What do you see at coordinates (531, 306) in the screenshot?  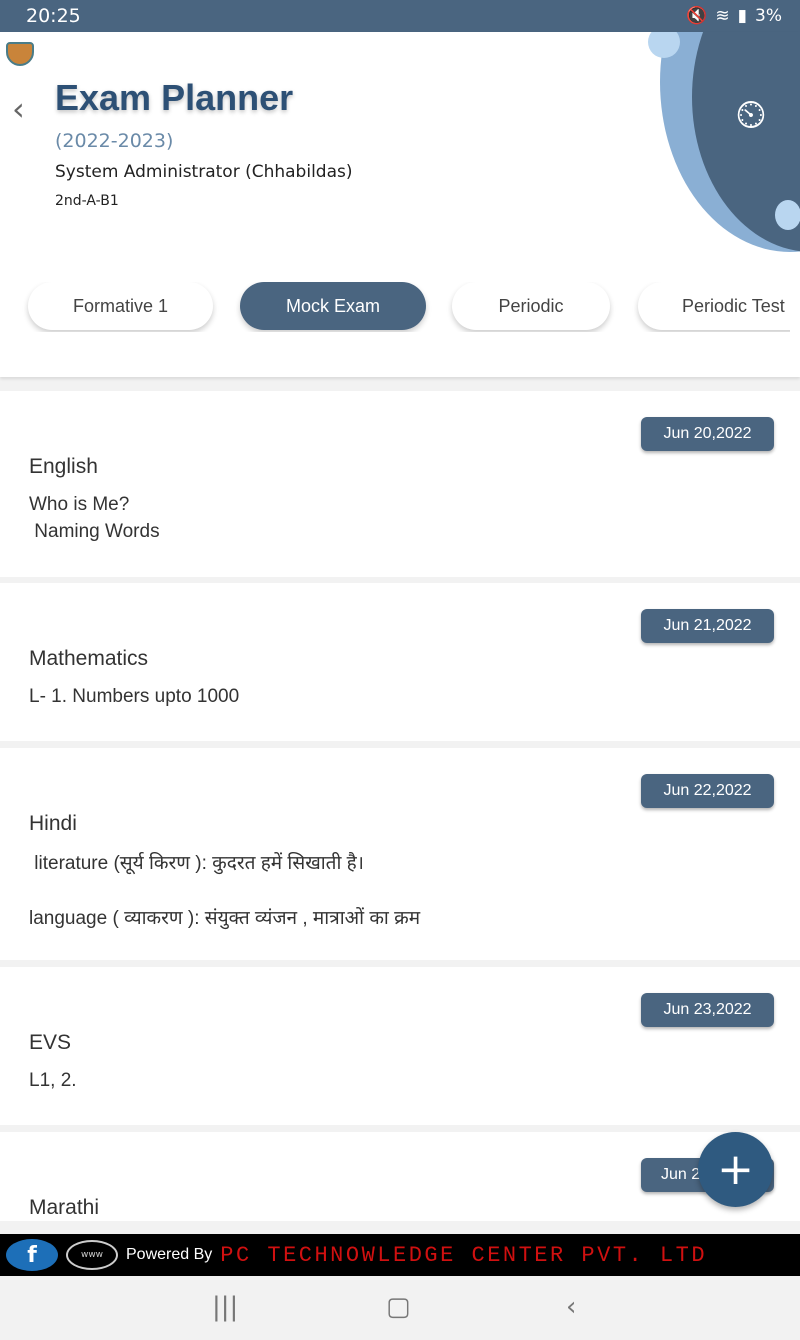 I see `tab-periodic: Periodic` at bounding box center [531, 306].